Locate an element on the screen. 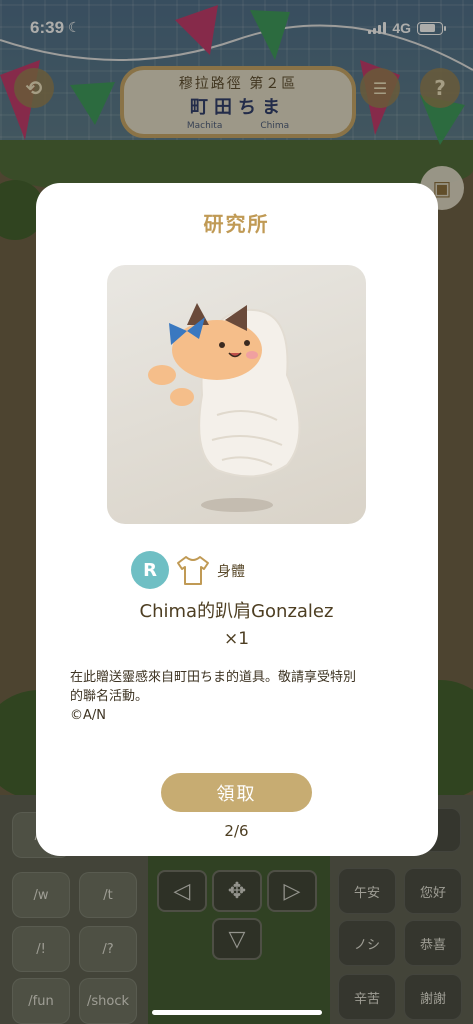 The height and width of the screenshot is (1024, 473). shirt-icon is located at coordinates (193, 570).